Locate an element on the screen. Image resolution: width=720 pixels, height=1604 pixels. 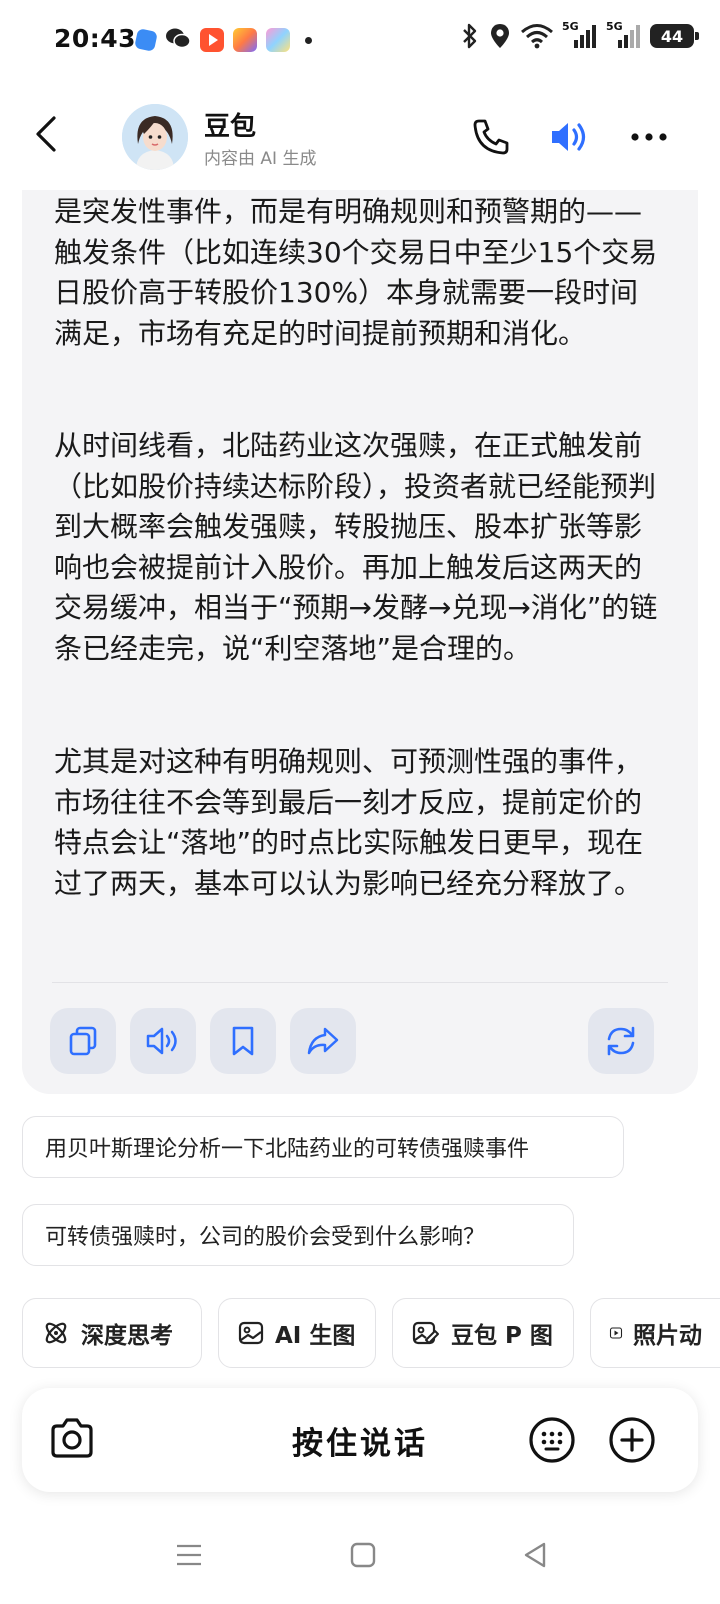
plus-circle-icon is located at coordinates (632, 1440).